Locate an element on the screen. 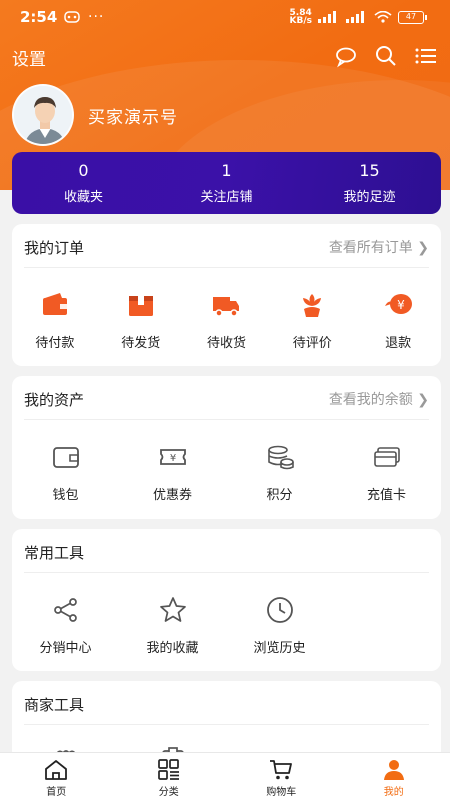 This screenshot has height=800, width=450. tab-cart: 购物车 is located at coordinates (281, 776).